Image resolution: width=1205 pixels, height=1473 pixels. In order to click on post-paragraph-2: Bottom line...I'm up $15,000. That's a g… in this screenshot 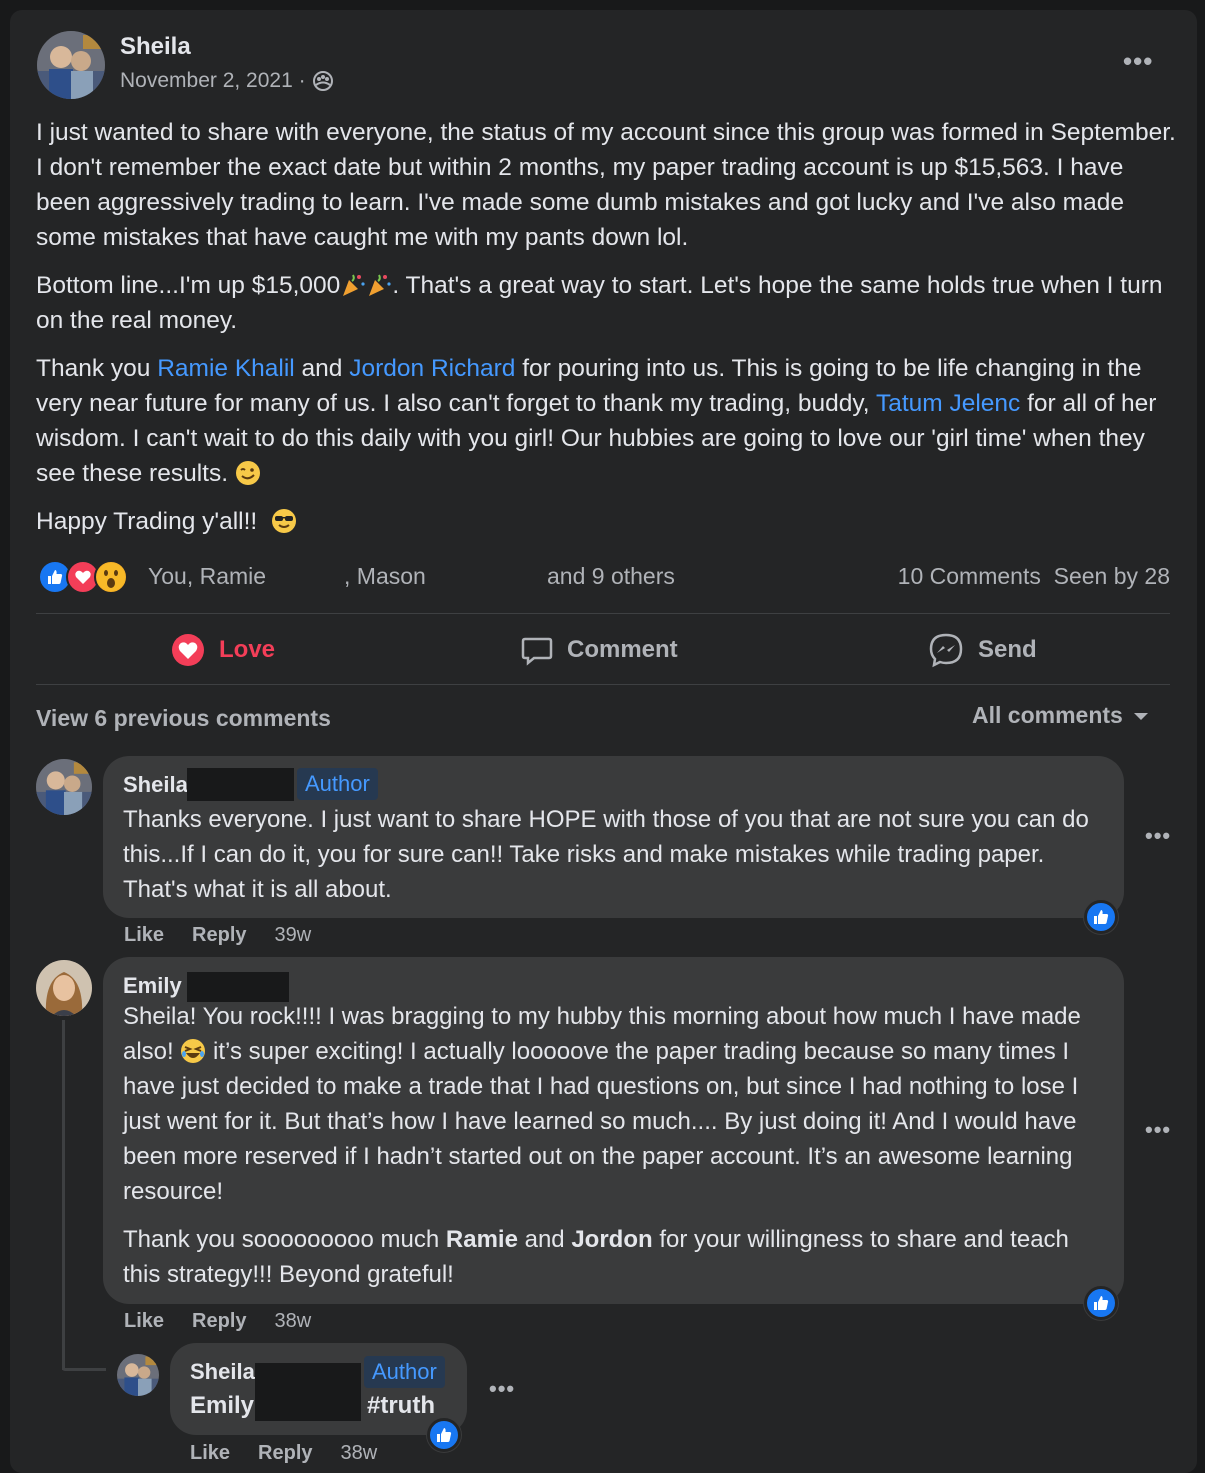, I will do `click(599, 303)`.